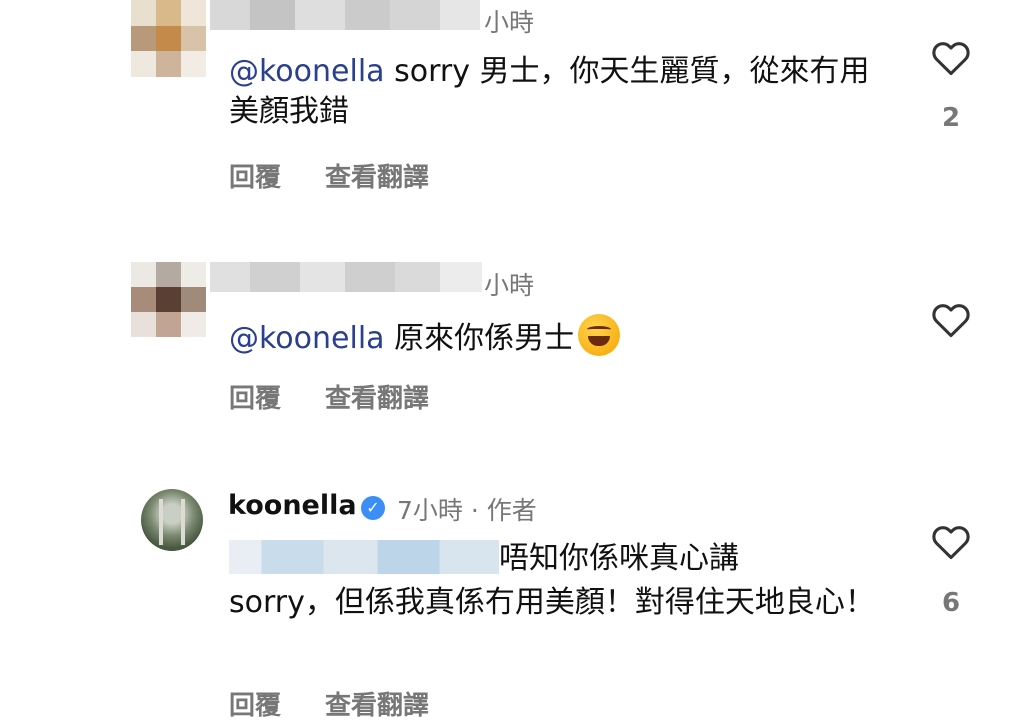 Image resolution: width=1024 pixels, height=722 pixels. Describe the element at coordinates (373, 508) in the screenshot. I see `verified-badge-icon: ✓` at that location.